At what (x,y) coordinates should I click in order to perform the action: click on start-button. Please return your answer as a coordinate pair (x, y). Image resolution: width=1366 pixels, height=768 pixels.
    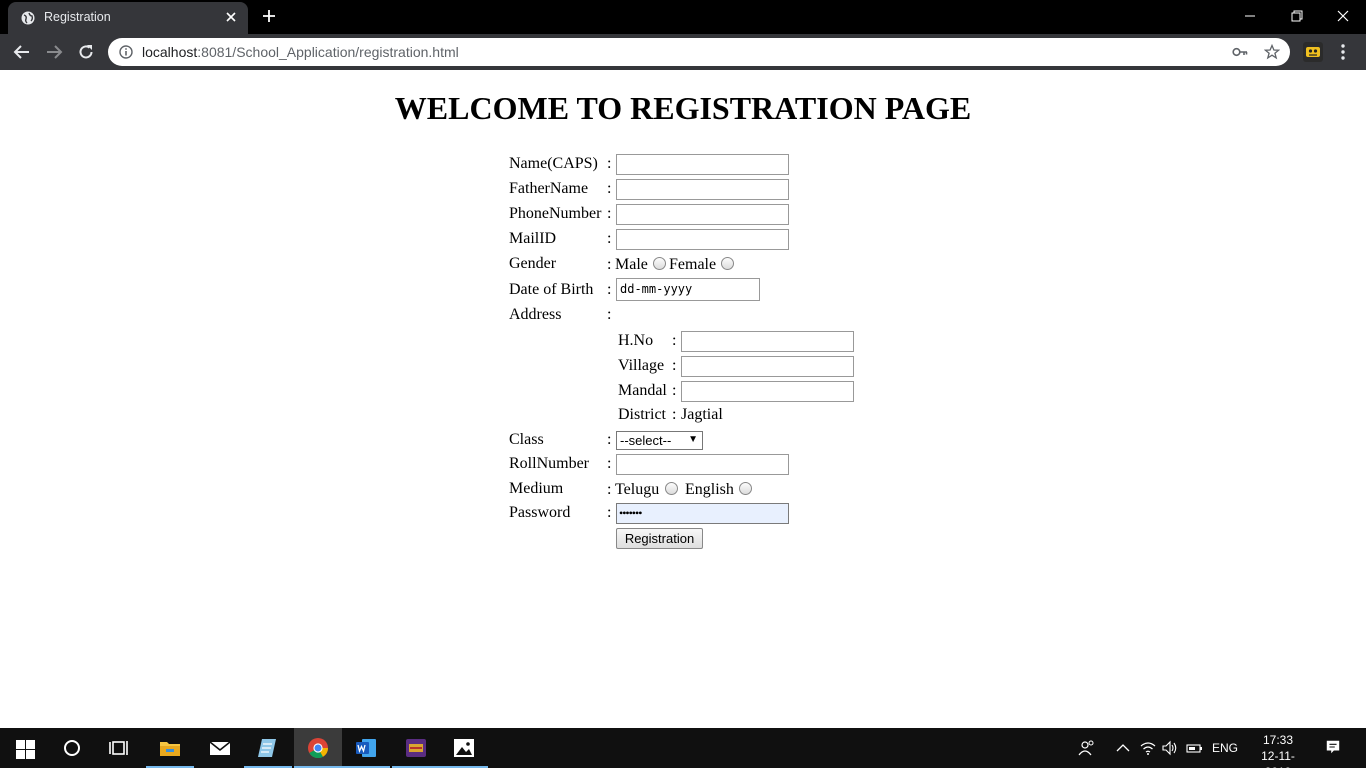
    Looking at the image, I should click on (24, 748).